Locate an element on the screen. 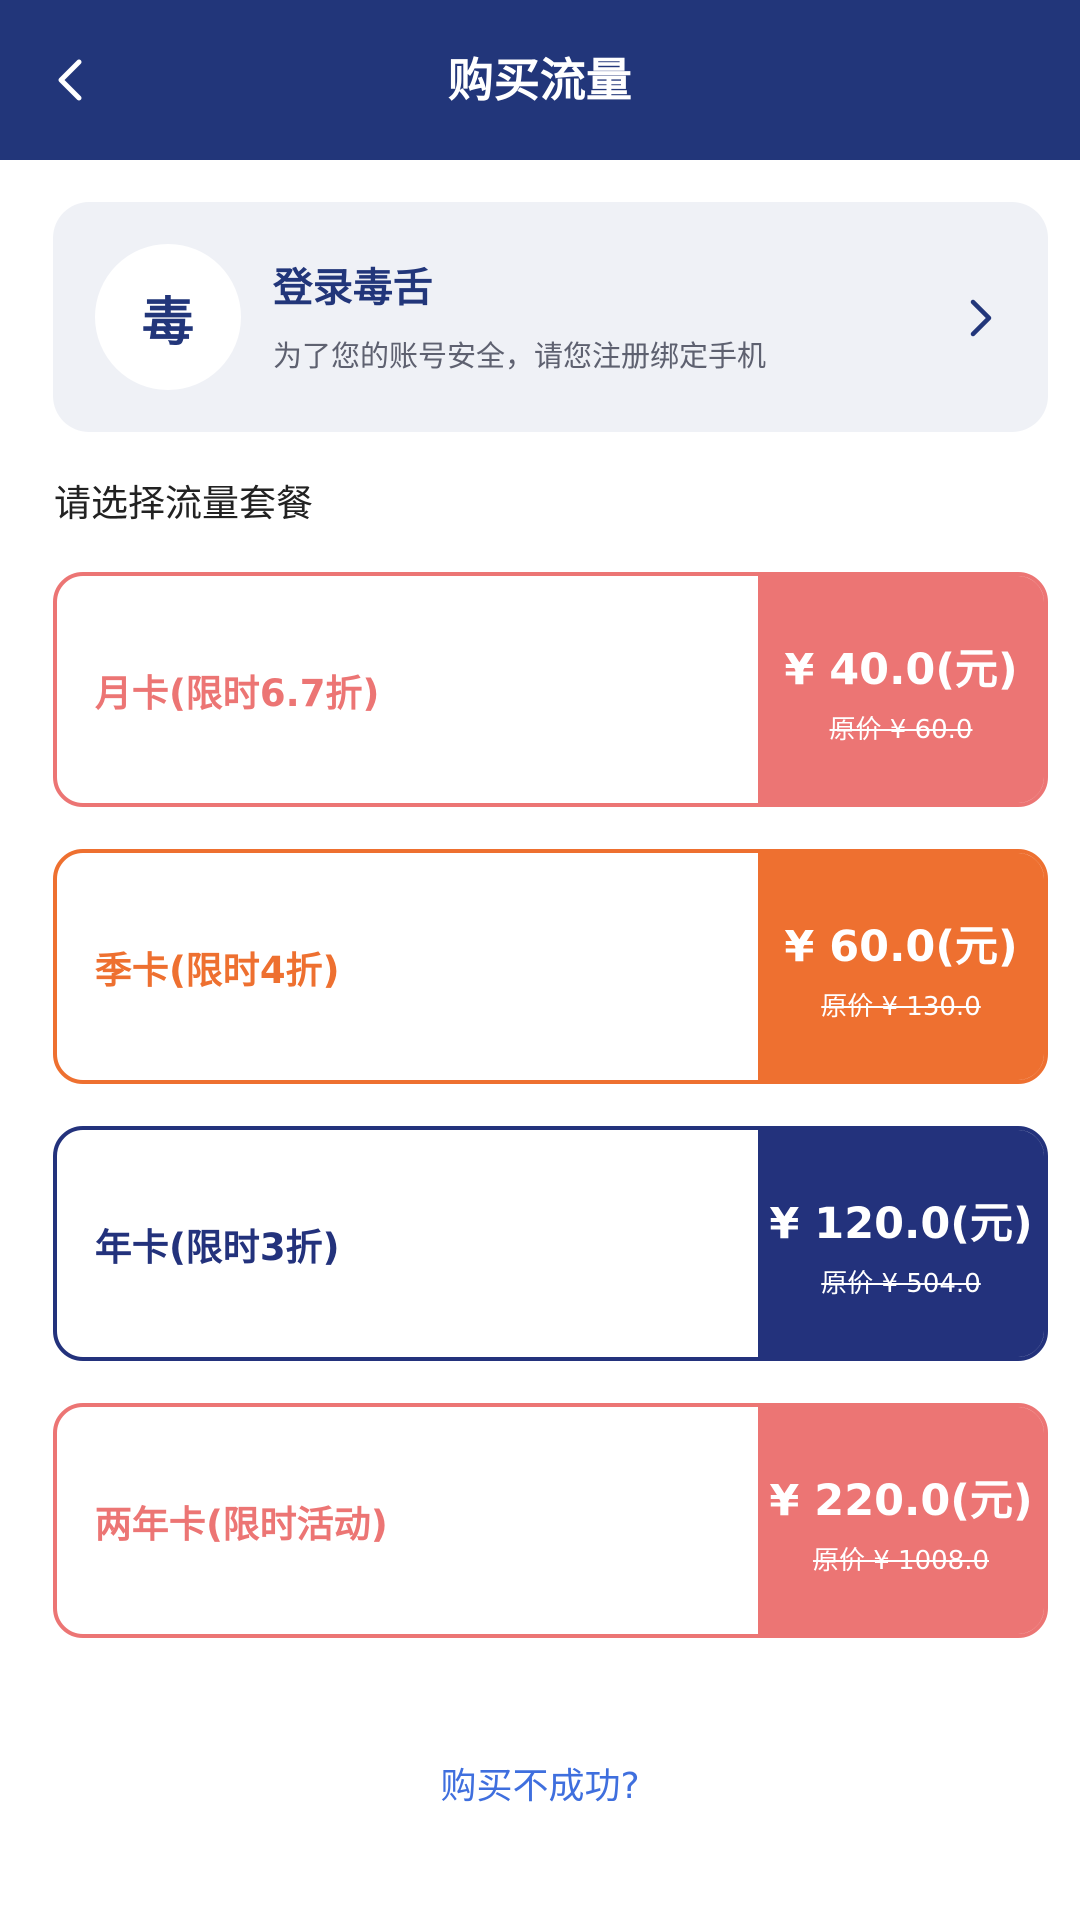 The height and width of the screenshot is (1920, 1080). plan-price: ¥ 120.0(元) is located at coordinates (901, 1224).